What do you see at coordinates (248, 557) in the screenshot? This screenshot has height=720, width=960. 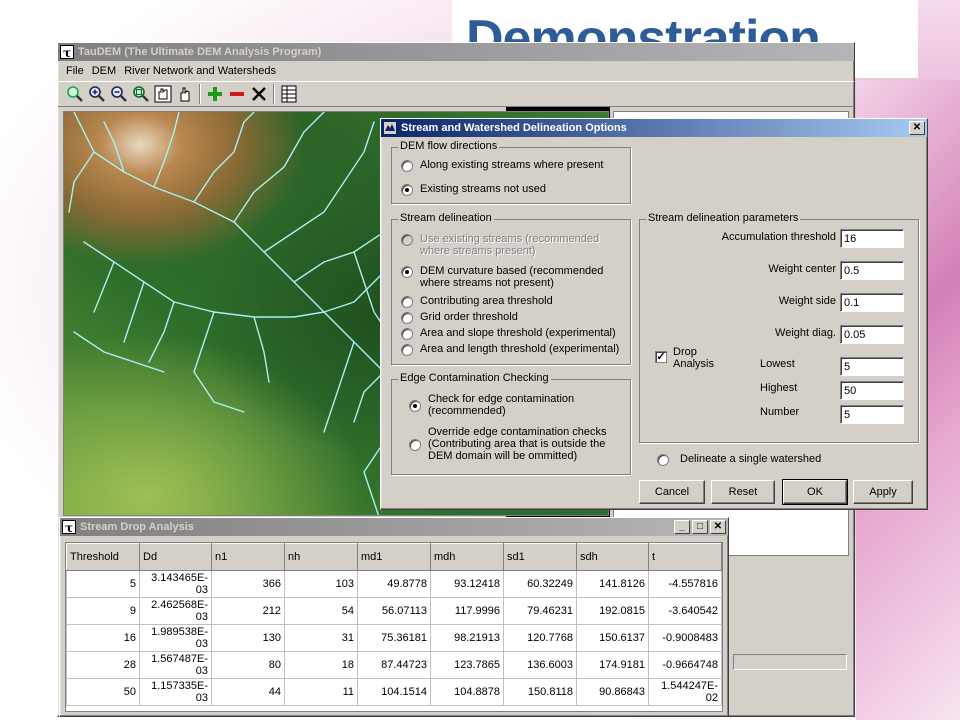 I see `column-header: n1` at bounding box center [248, 557].